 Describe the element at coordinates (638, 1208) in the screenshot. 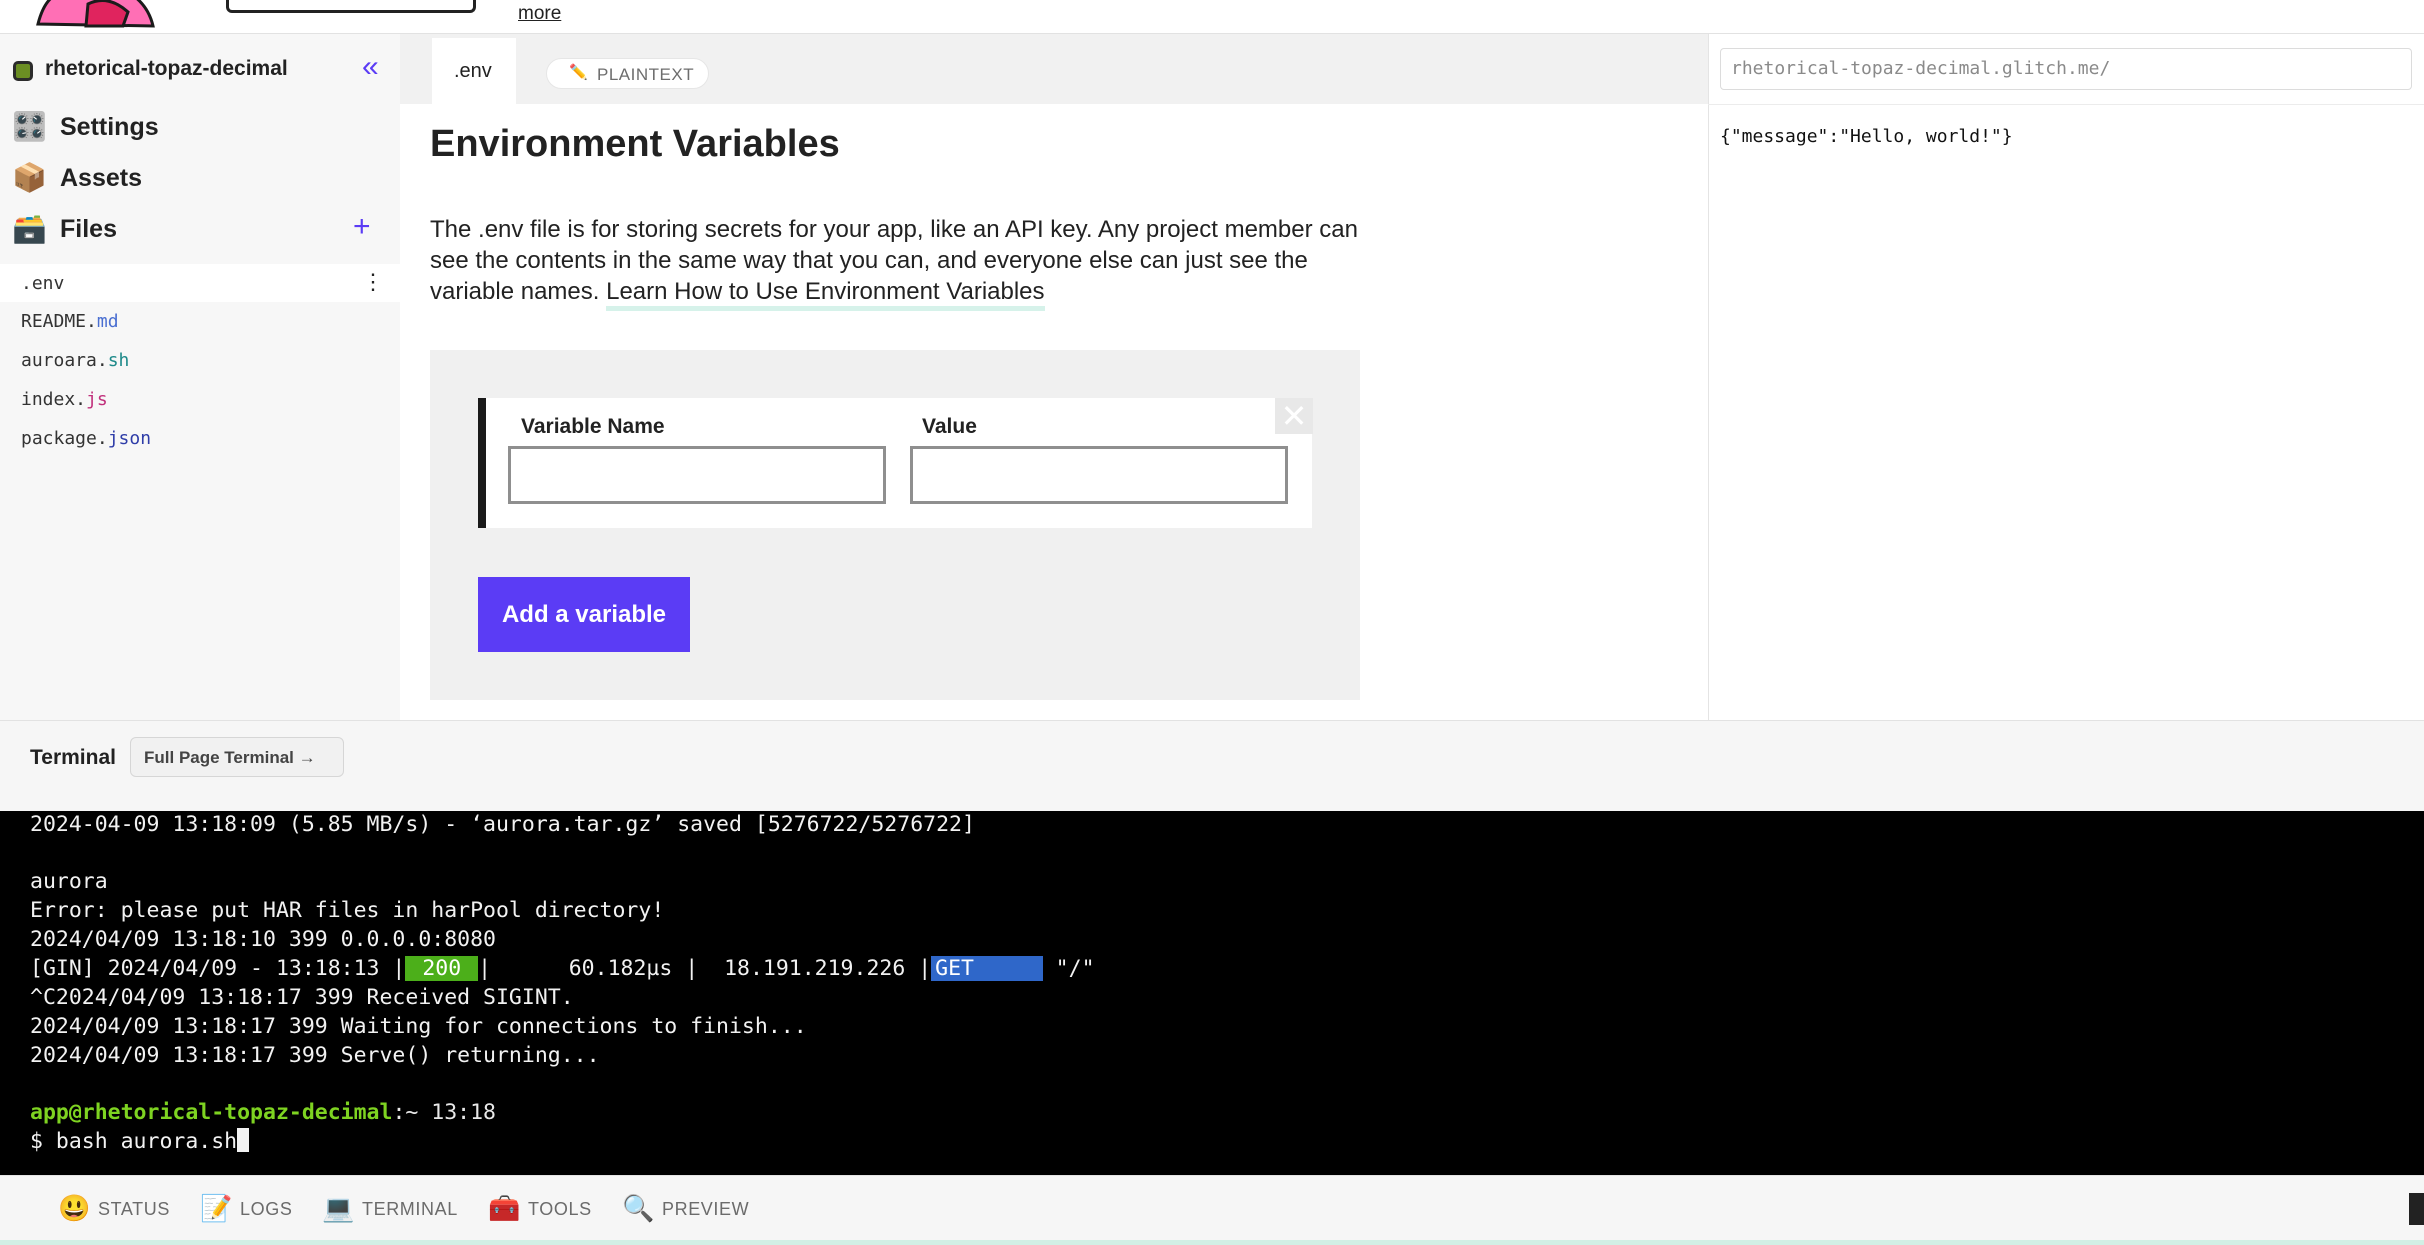

I see `preview-icon: 🔍` at that location.